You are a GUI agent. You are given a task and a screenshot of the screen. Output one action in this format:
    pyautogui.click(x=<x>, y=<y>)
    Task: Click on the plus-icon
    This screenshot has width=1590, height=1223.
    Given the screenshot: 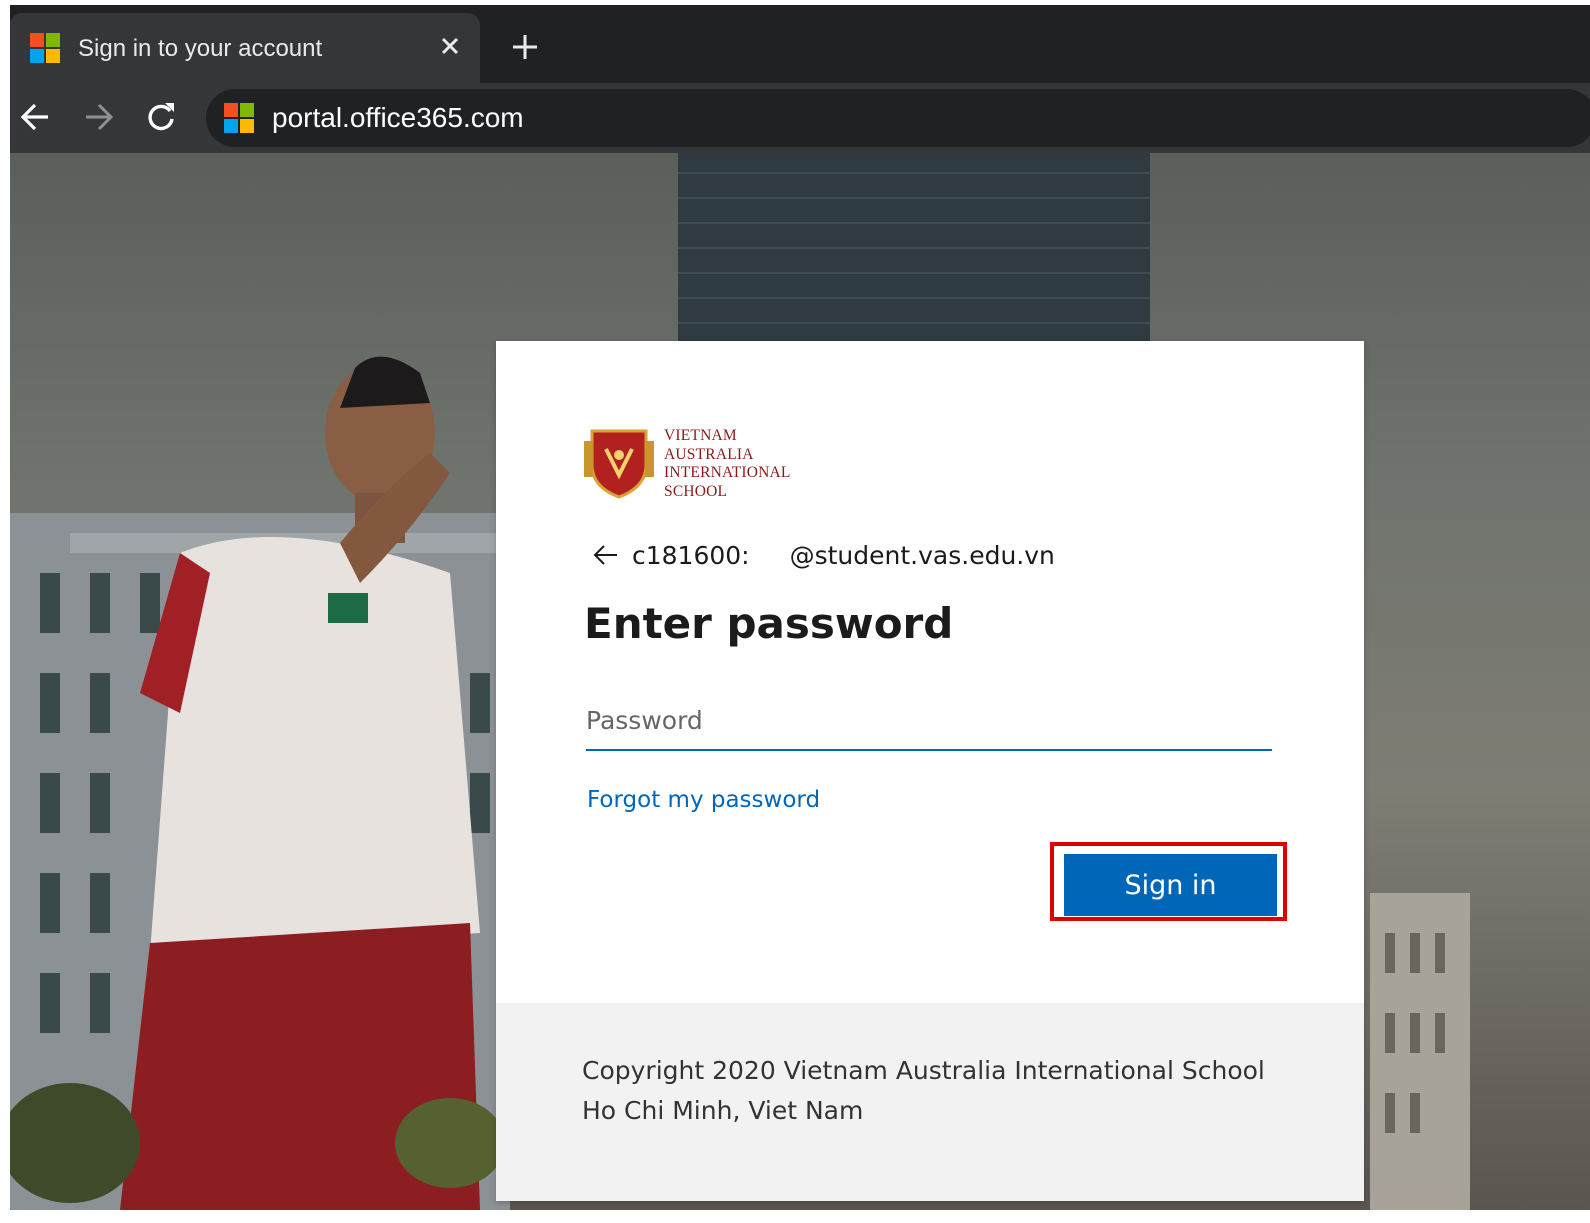 What is the action you would take?
    pyautogui.click(x=525, y=47)
    